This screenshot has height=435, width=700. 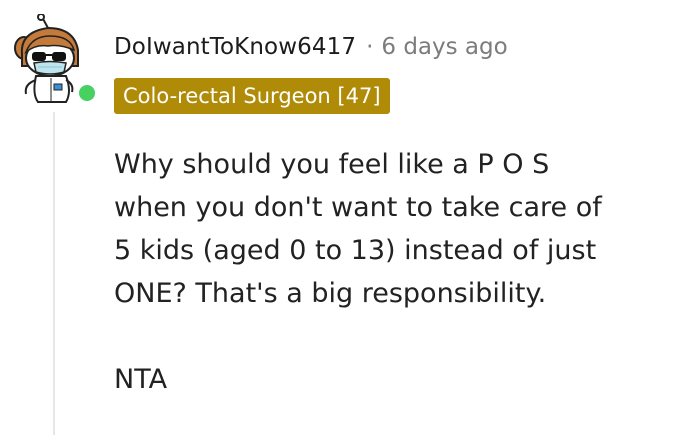 What do you see at coordinates (358, 207) in the screenshot?
I see `comment-body-line: when you don't want to take care of` at bounding box center [358, 207].